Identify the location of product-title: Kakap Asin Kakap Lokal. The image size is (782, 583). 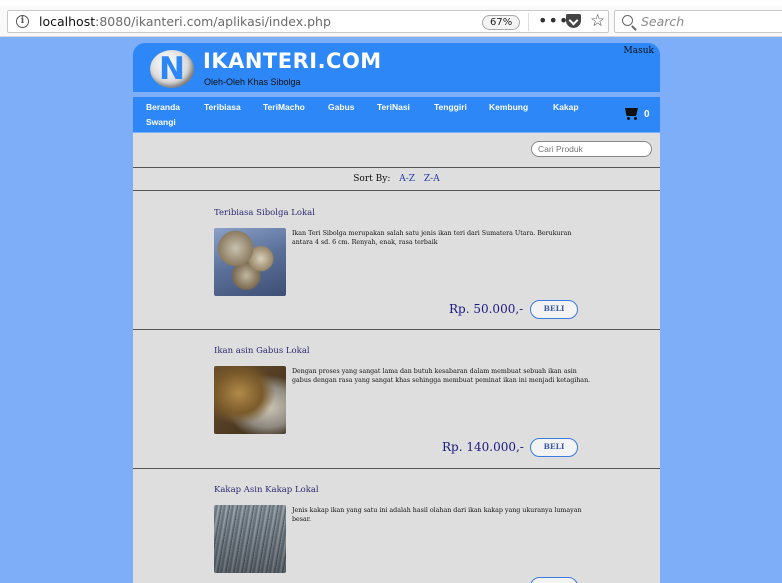
(266, 490).